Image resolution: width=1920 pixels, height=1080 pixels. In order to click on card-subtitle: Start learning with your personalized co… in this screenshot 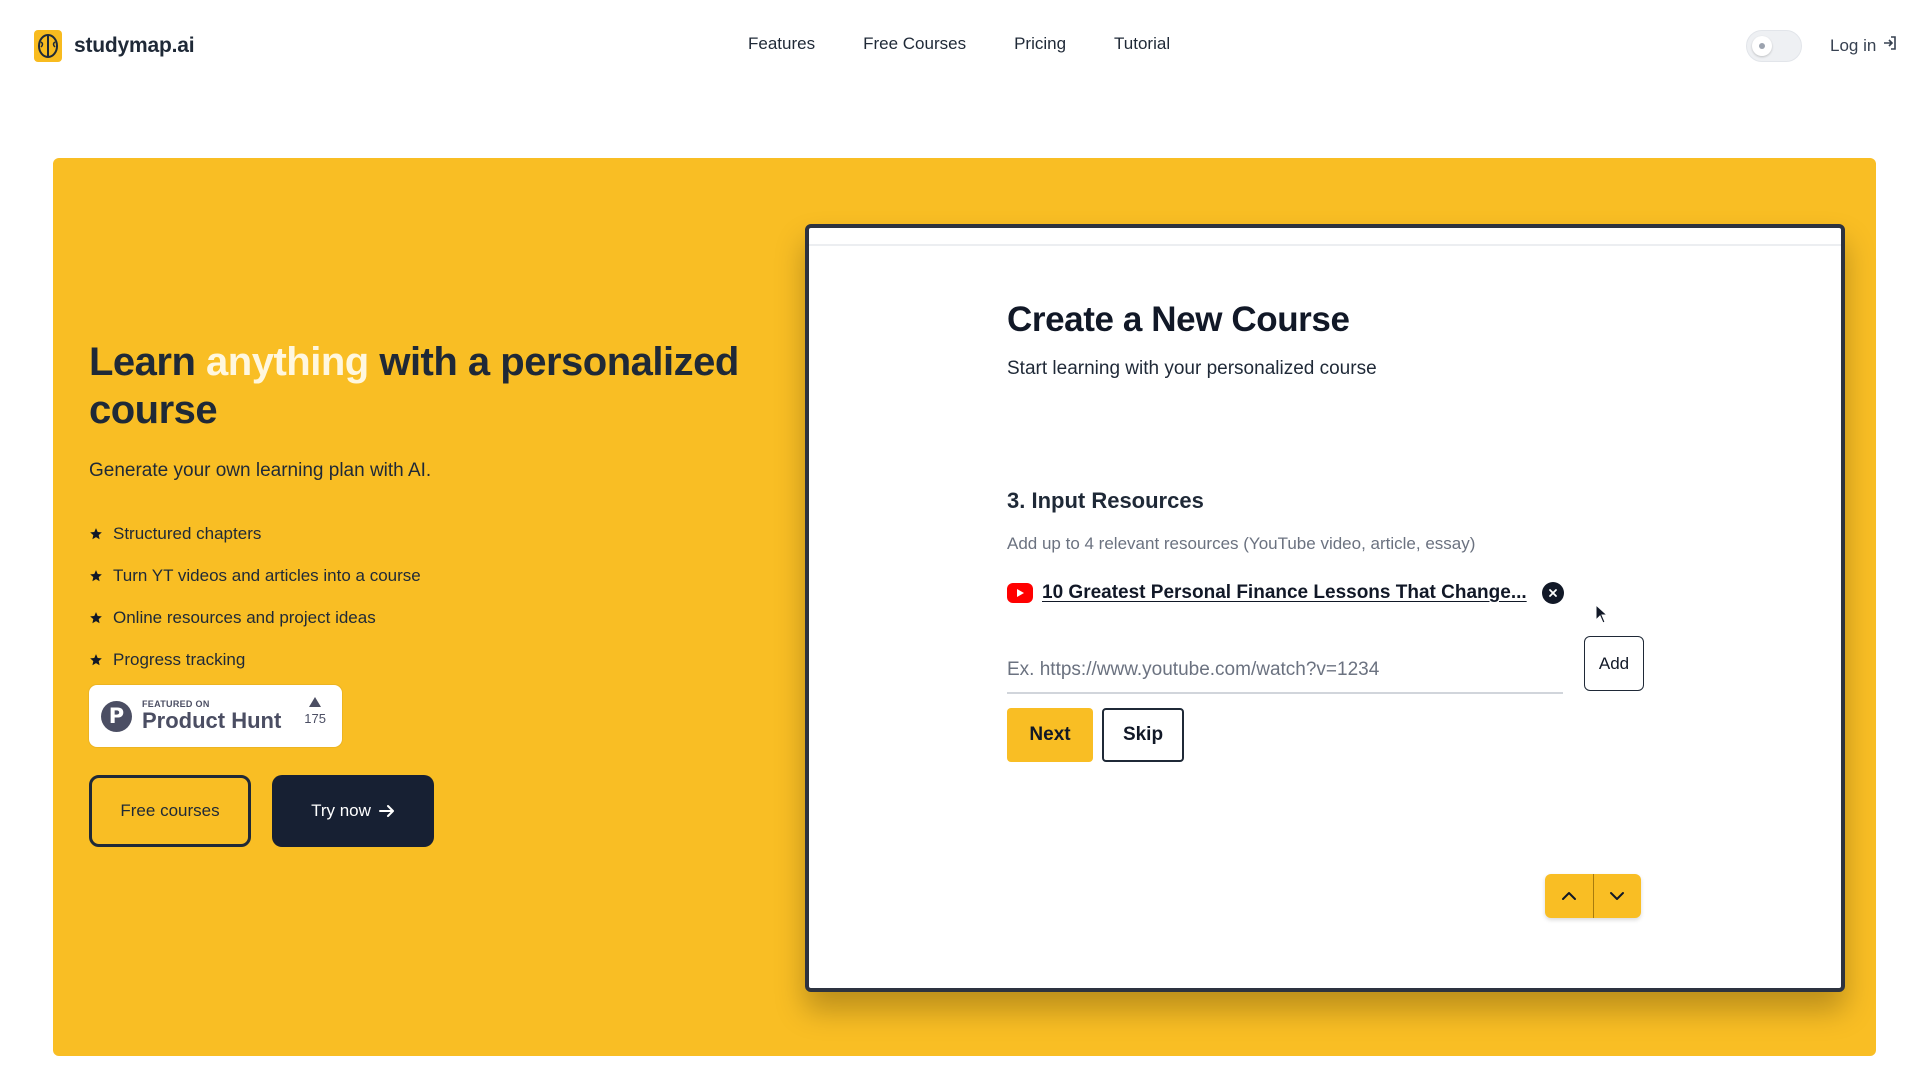, I will do `click(1192, 368)`.